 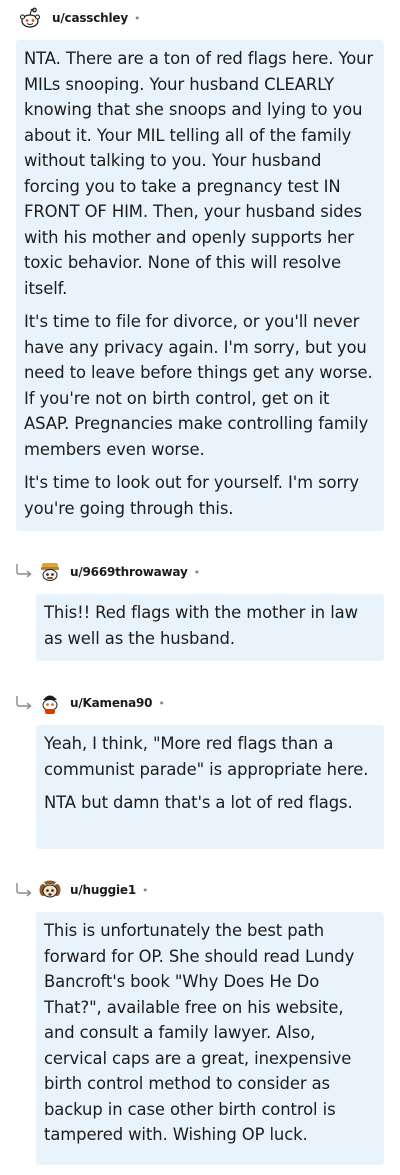 I want to click on comment-header: u/casschley •, so click(x=78, y=18).